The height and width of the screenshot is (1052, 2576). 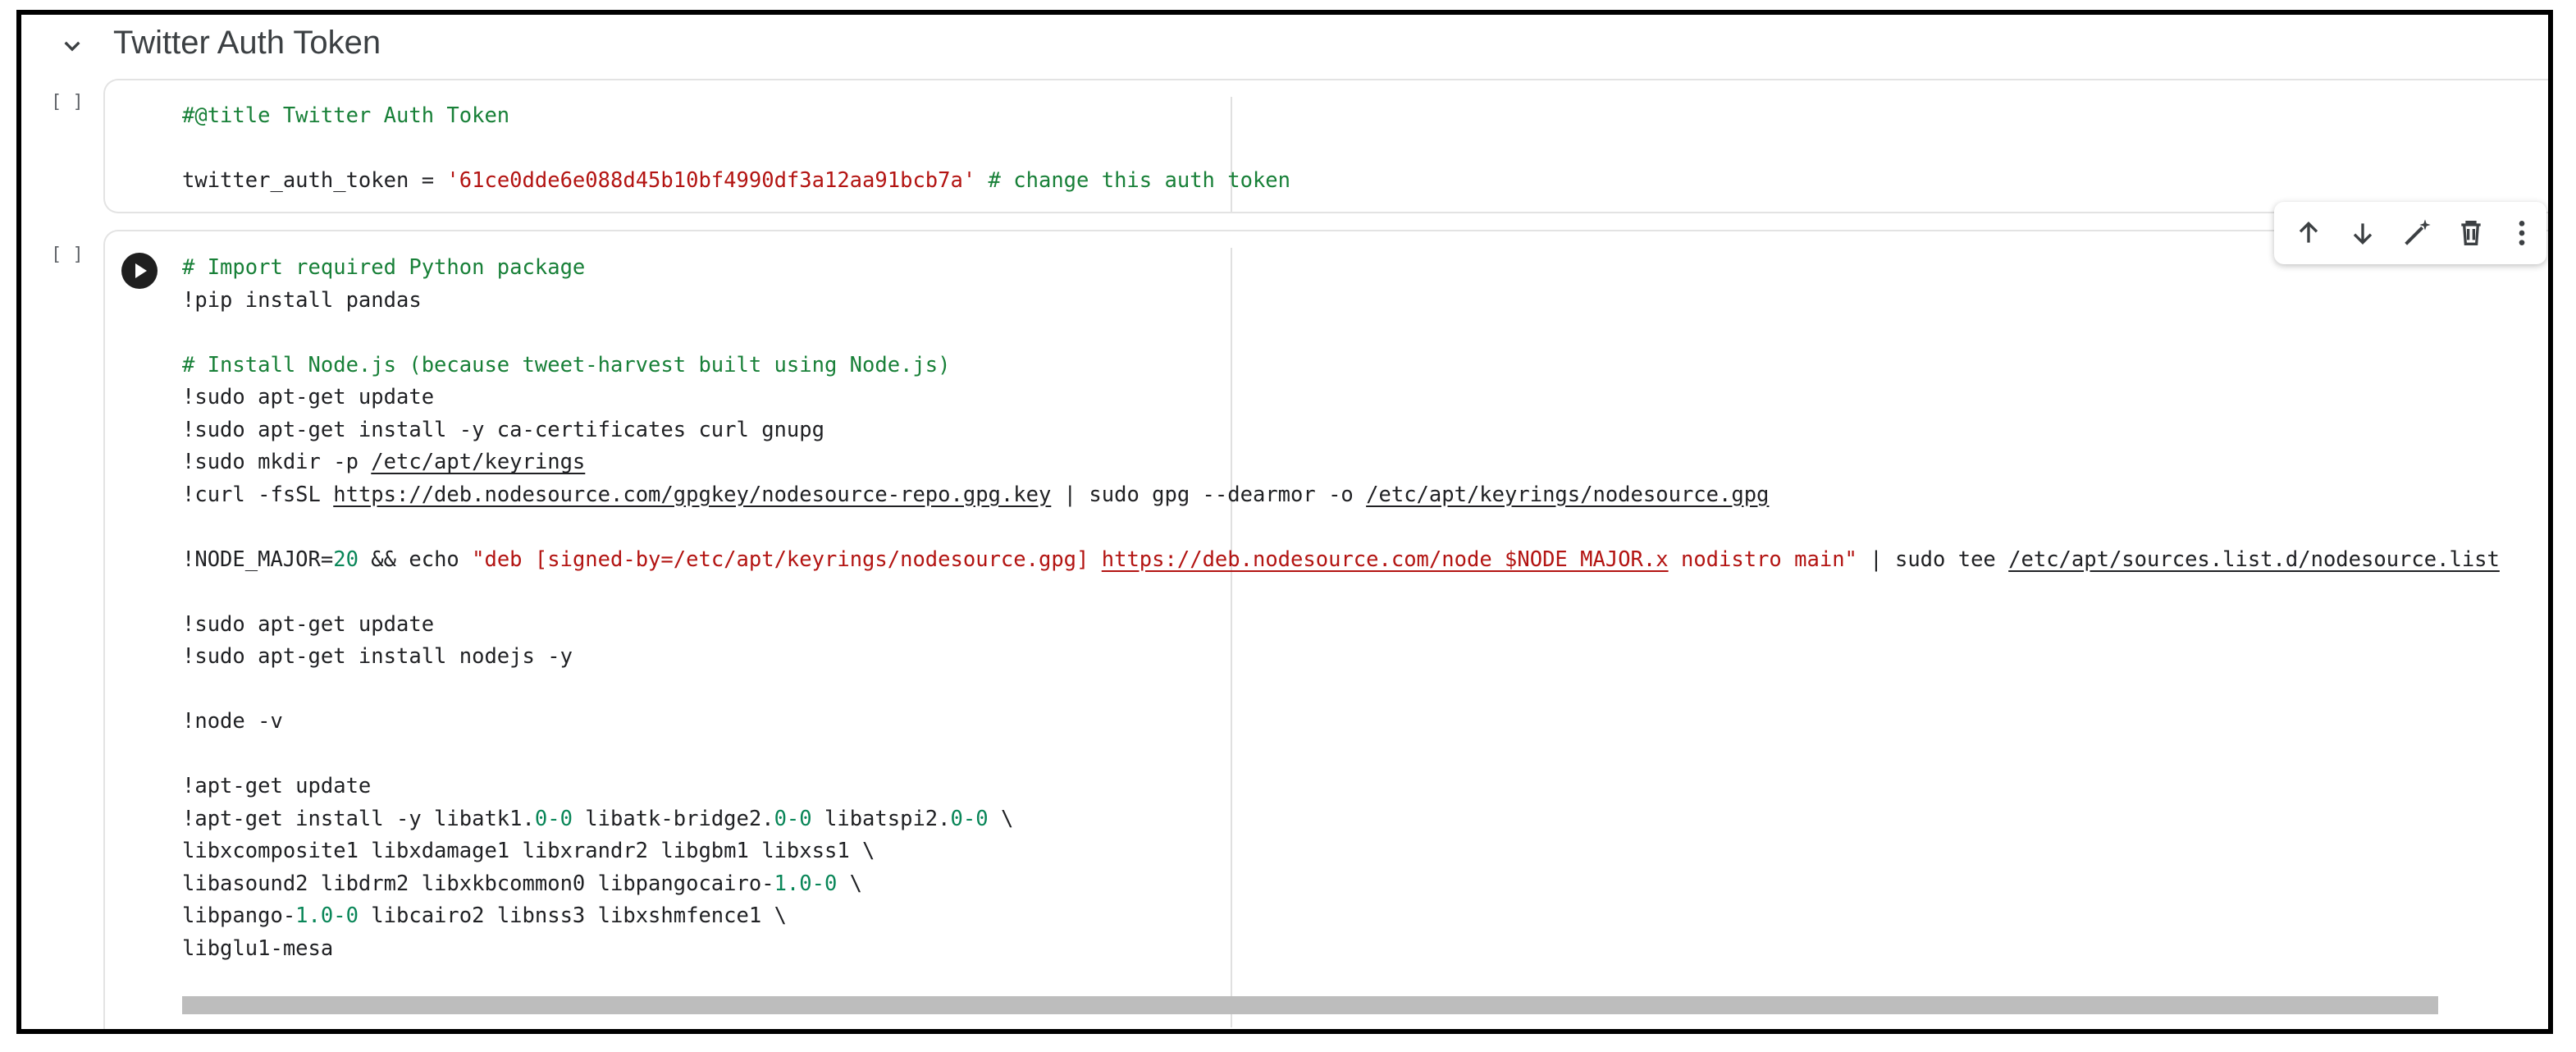 I want to click on code-text: libatspi2., so click(x=881, y=818).